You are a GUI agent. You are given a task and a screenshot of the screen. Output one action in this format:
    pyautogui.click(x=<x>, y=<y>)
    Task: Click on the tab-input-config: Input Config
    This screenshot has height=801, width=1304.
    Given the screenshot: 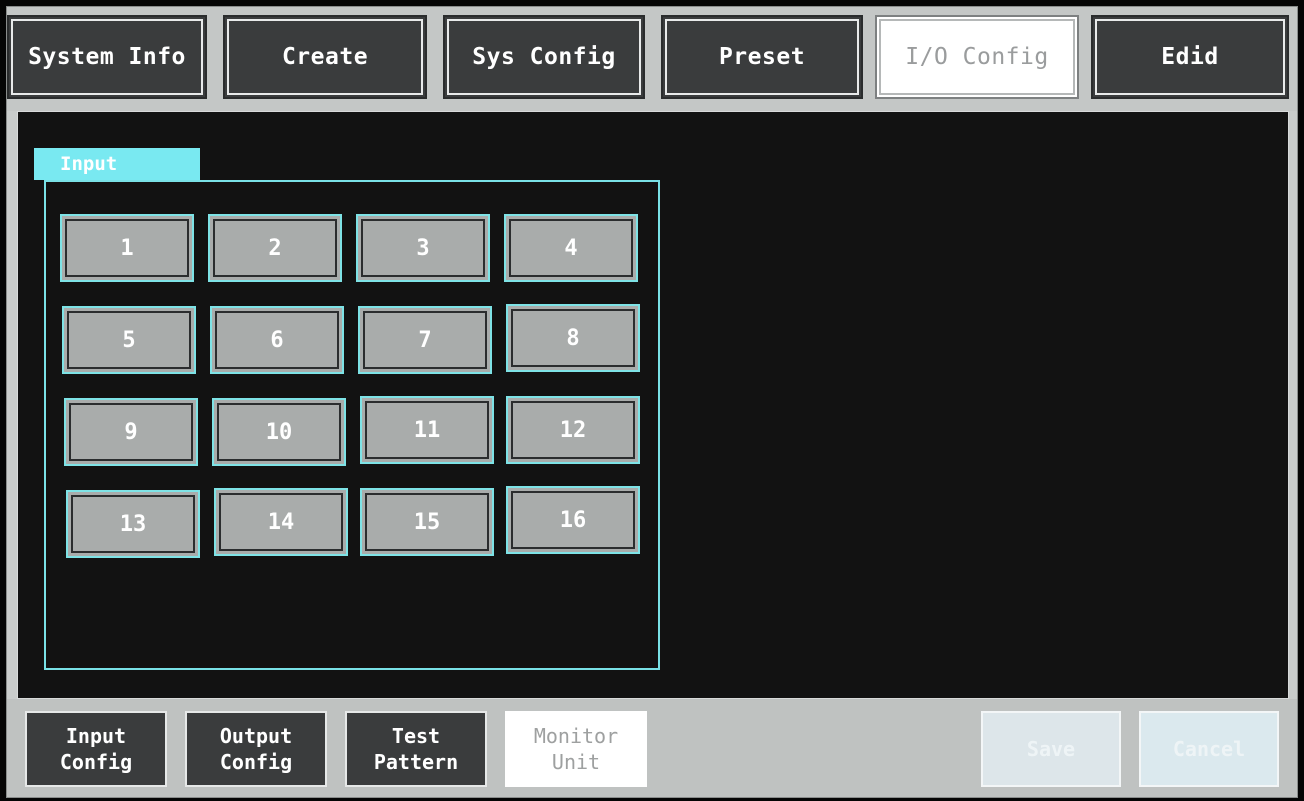 What is the action you would take?
    pyautogui.click(x=96, y=749)
    